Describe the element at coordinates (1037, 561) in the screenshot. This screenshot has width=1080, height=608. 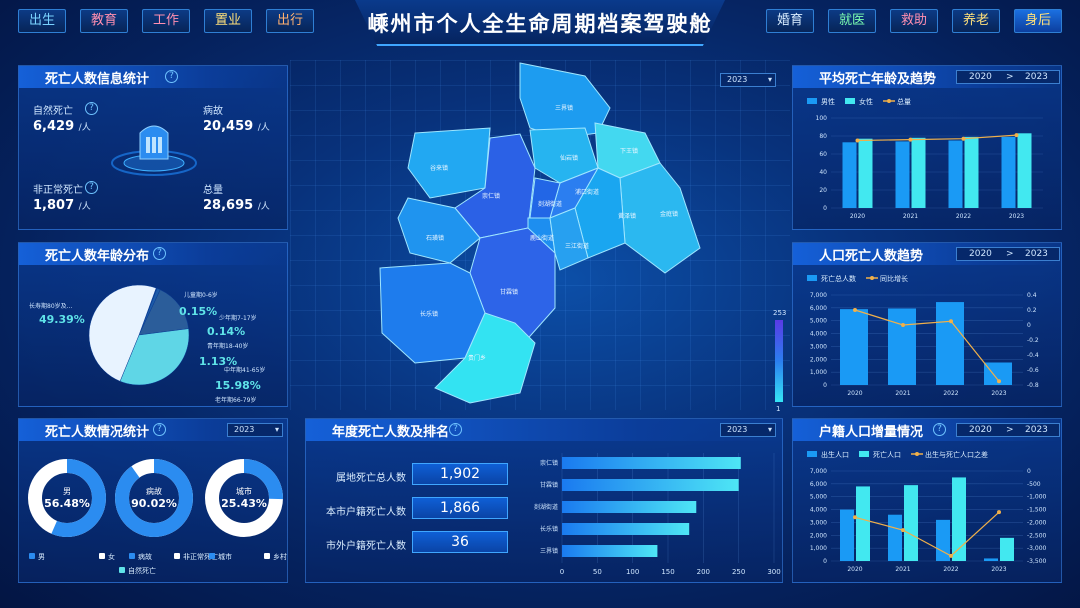
I see `y2-tick-label: -3,500` at that location.